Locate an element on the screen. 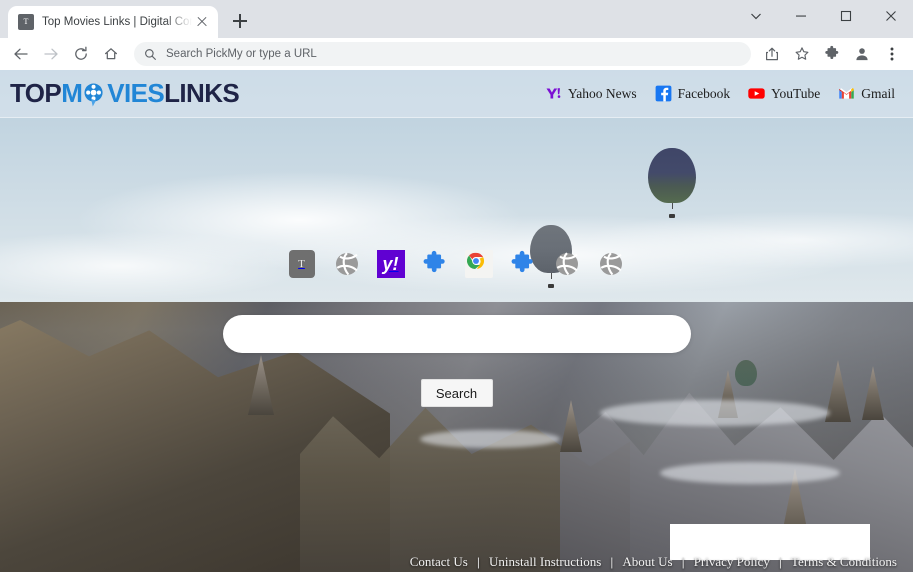 The height and width of the screenshot is (572, 913). facebook-icon is located at coordinates (663, 93).